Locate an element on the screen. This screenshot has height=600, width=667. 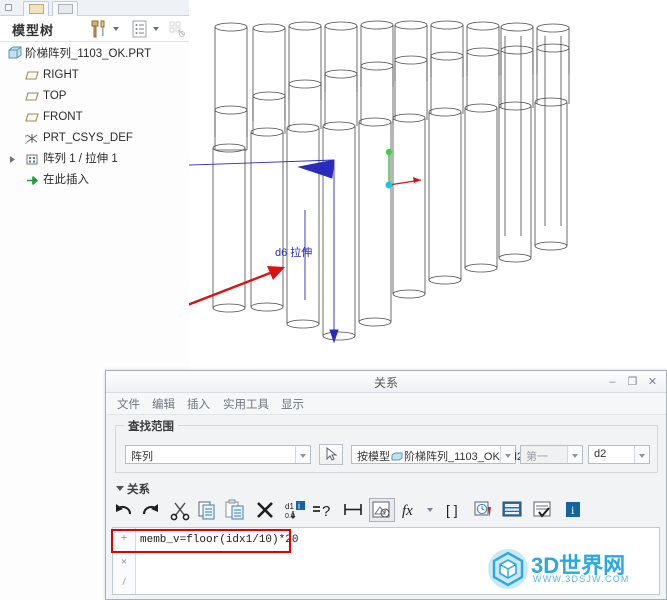
tree-columns-button is located at coordinates (140, 29).